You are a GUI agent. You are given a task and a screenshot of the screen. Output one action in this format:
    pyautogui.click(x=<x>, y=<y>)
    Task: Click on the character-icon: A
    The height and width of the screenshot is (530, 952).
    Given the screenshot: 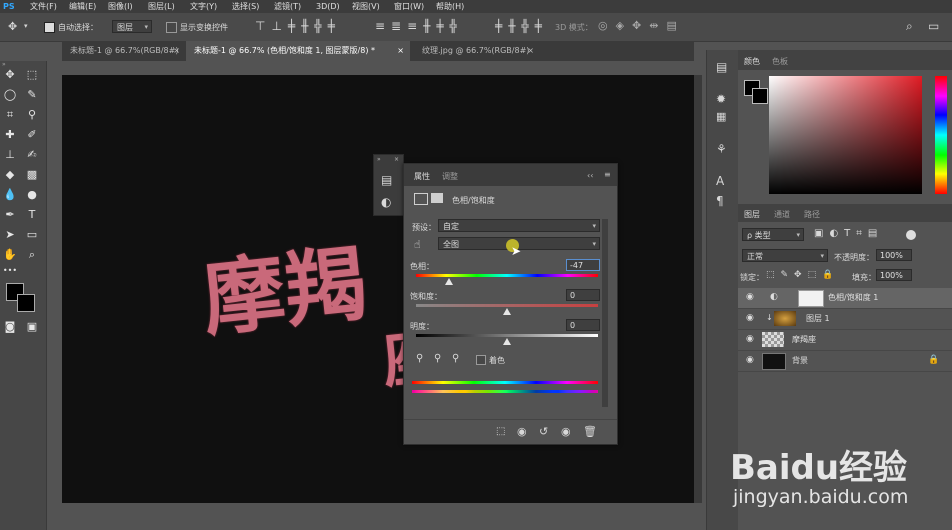 What is the action you would take?
    pyautogui.click(x=720, y=181)
    